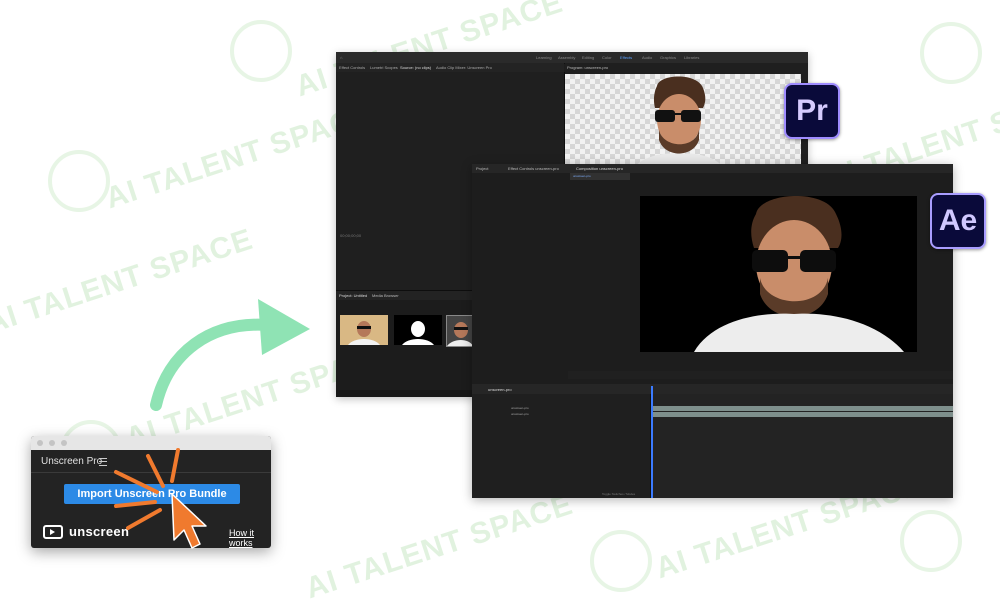 This screenshot has width=1000, height=606. What do you see at coordinates (760, 375) in the screenshot?
I see `ae-viewer-toolbar` at bounding box center [760, 375].